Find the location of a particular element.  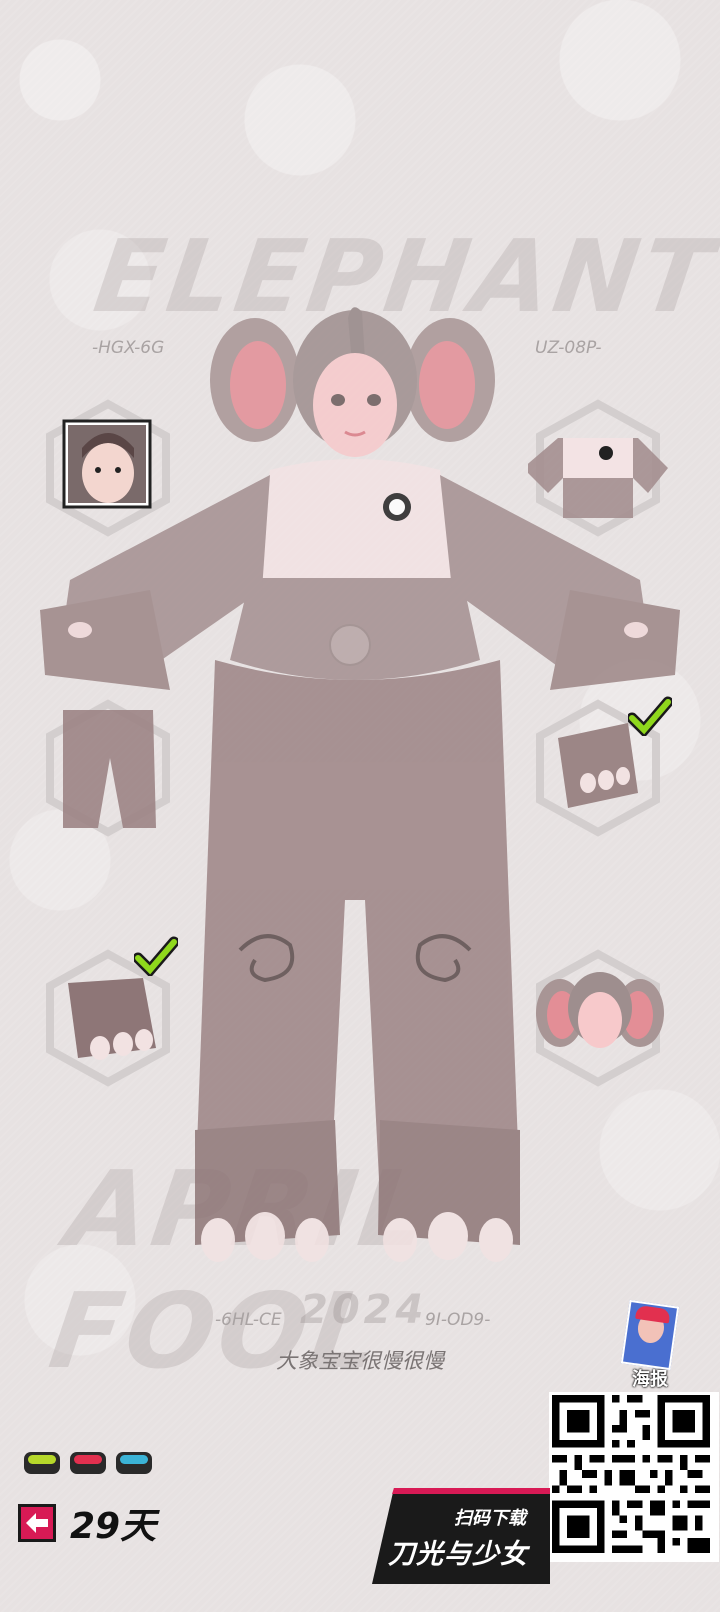

elephant-hood-icon is located at coordinates (600, 1018).